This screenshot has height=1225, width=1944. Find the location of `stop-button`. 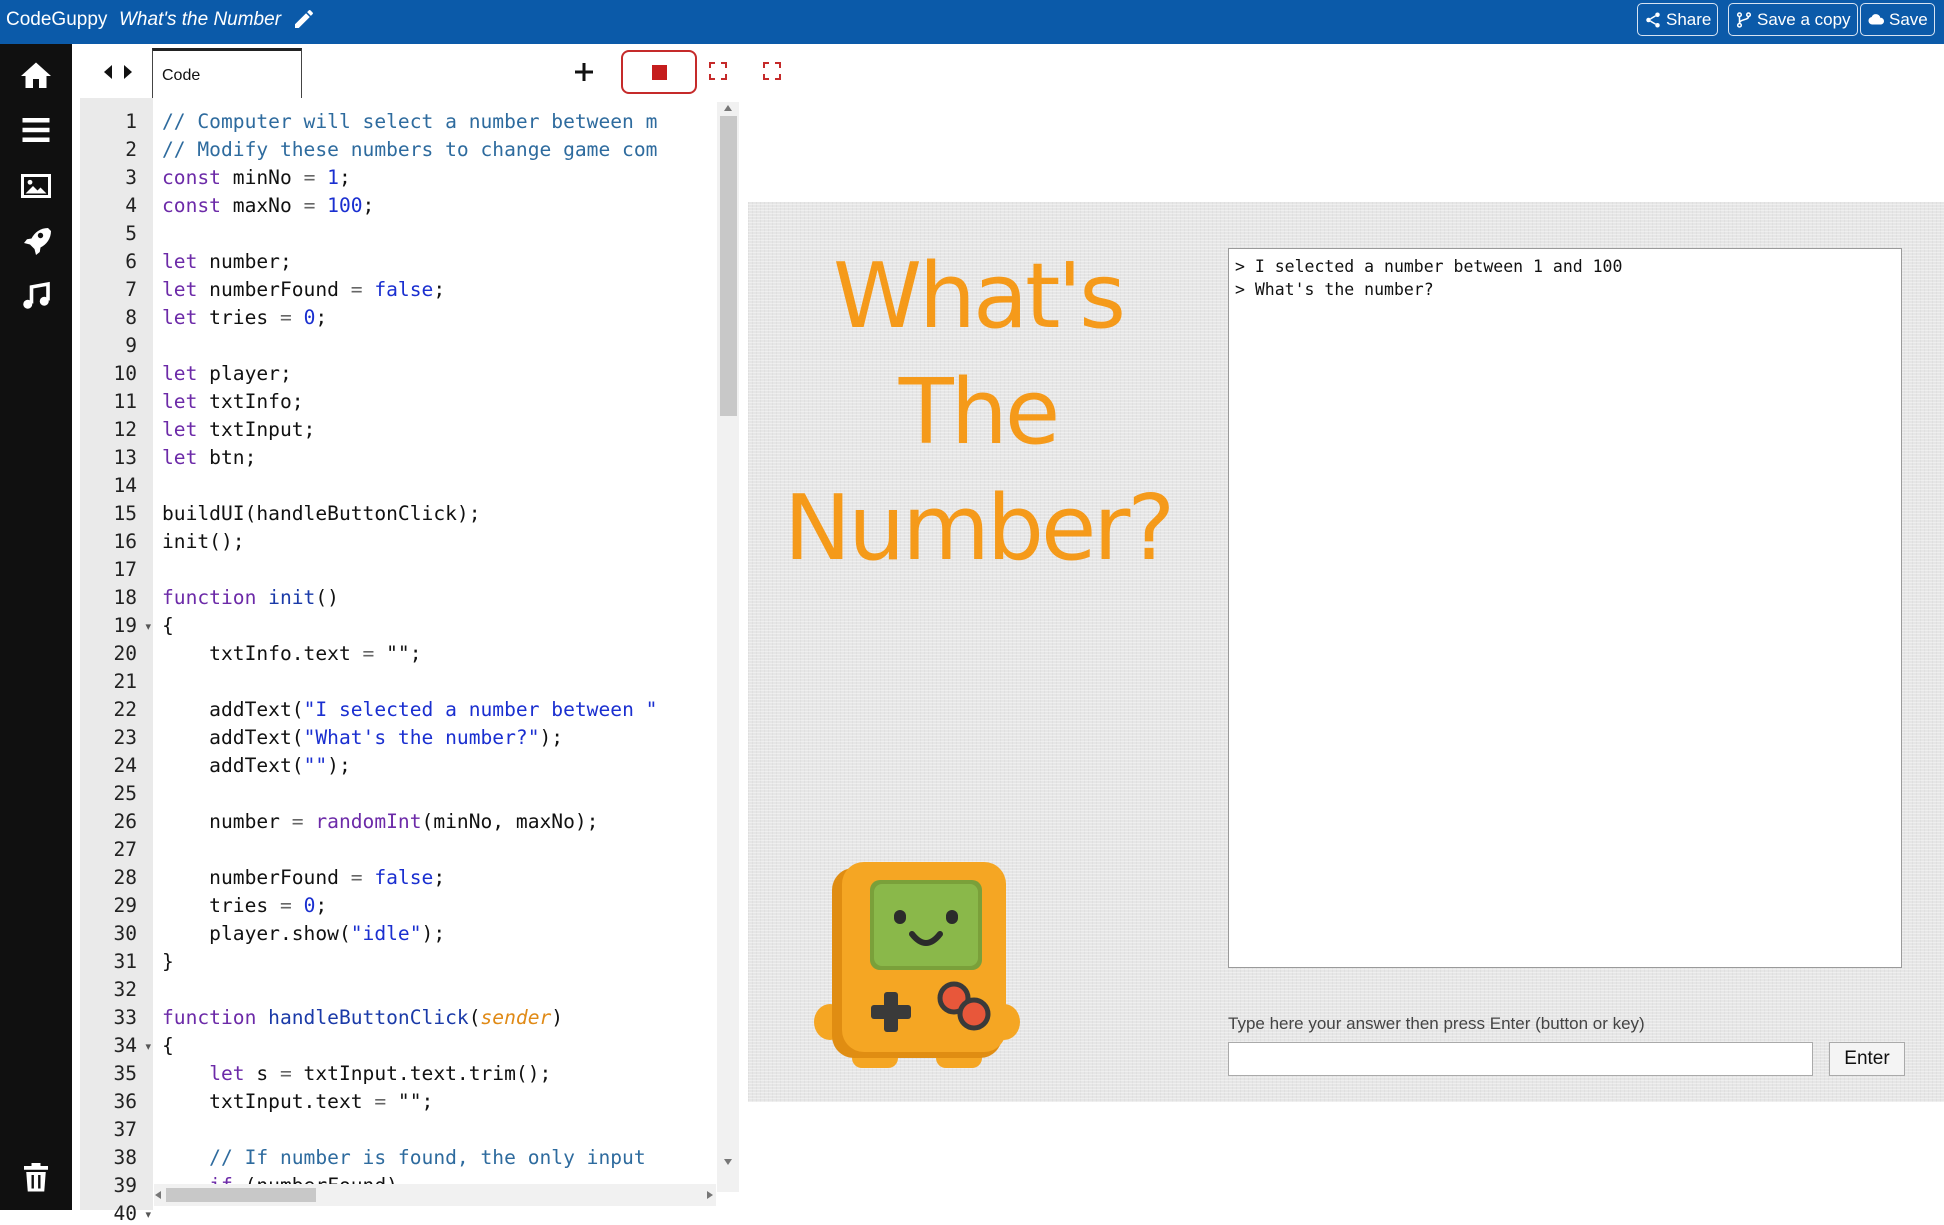

stop-button is located at coordinates (659, 72).